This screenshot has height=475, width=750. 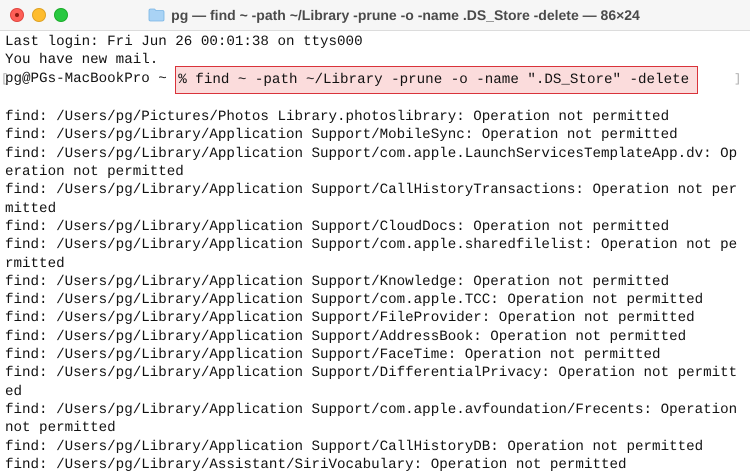 I want to click on output-line: find: /Users/pg/Library/Application Support/com.apple.TCC: Operation not permitted, so click(x=354, y=300).